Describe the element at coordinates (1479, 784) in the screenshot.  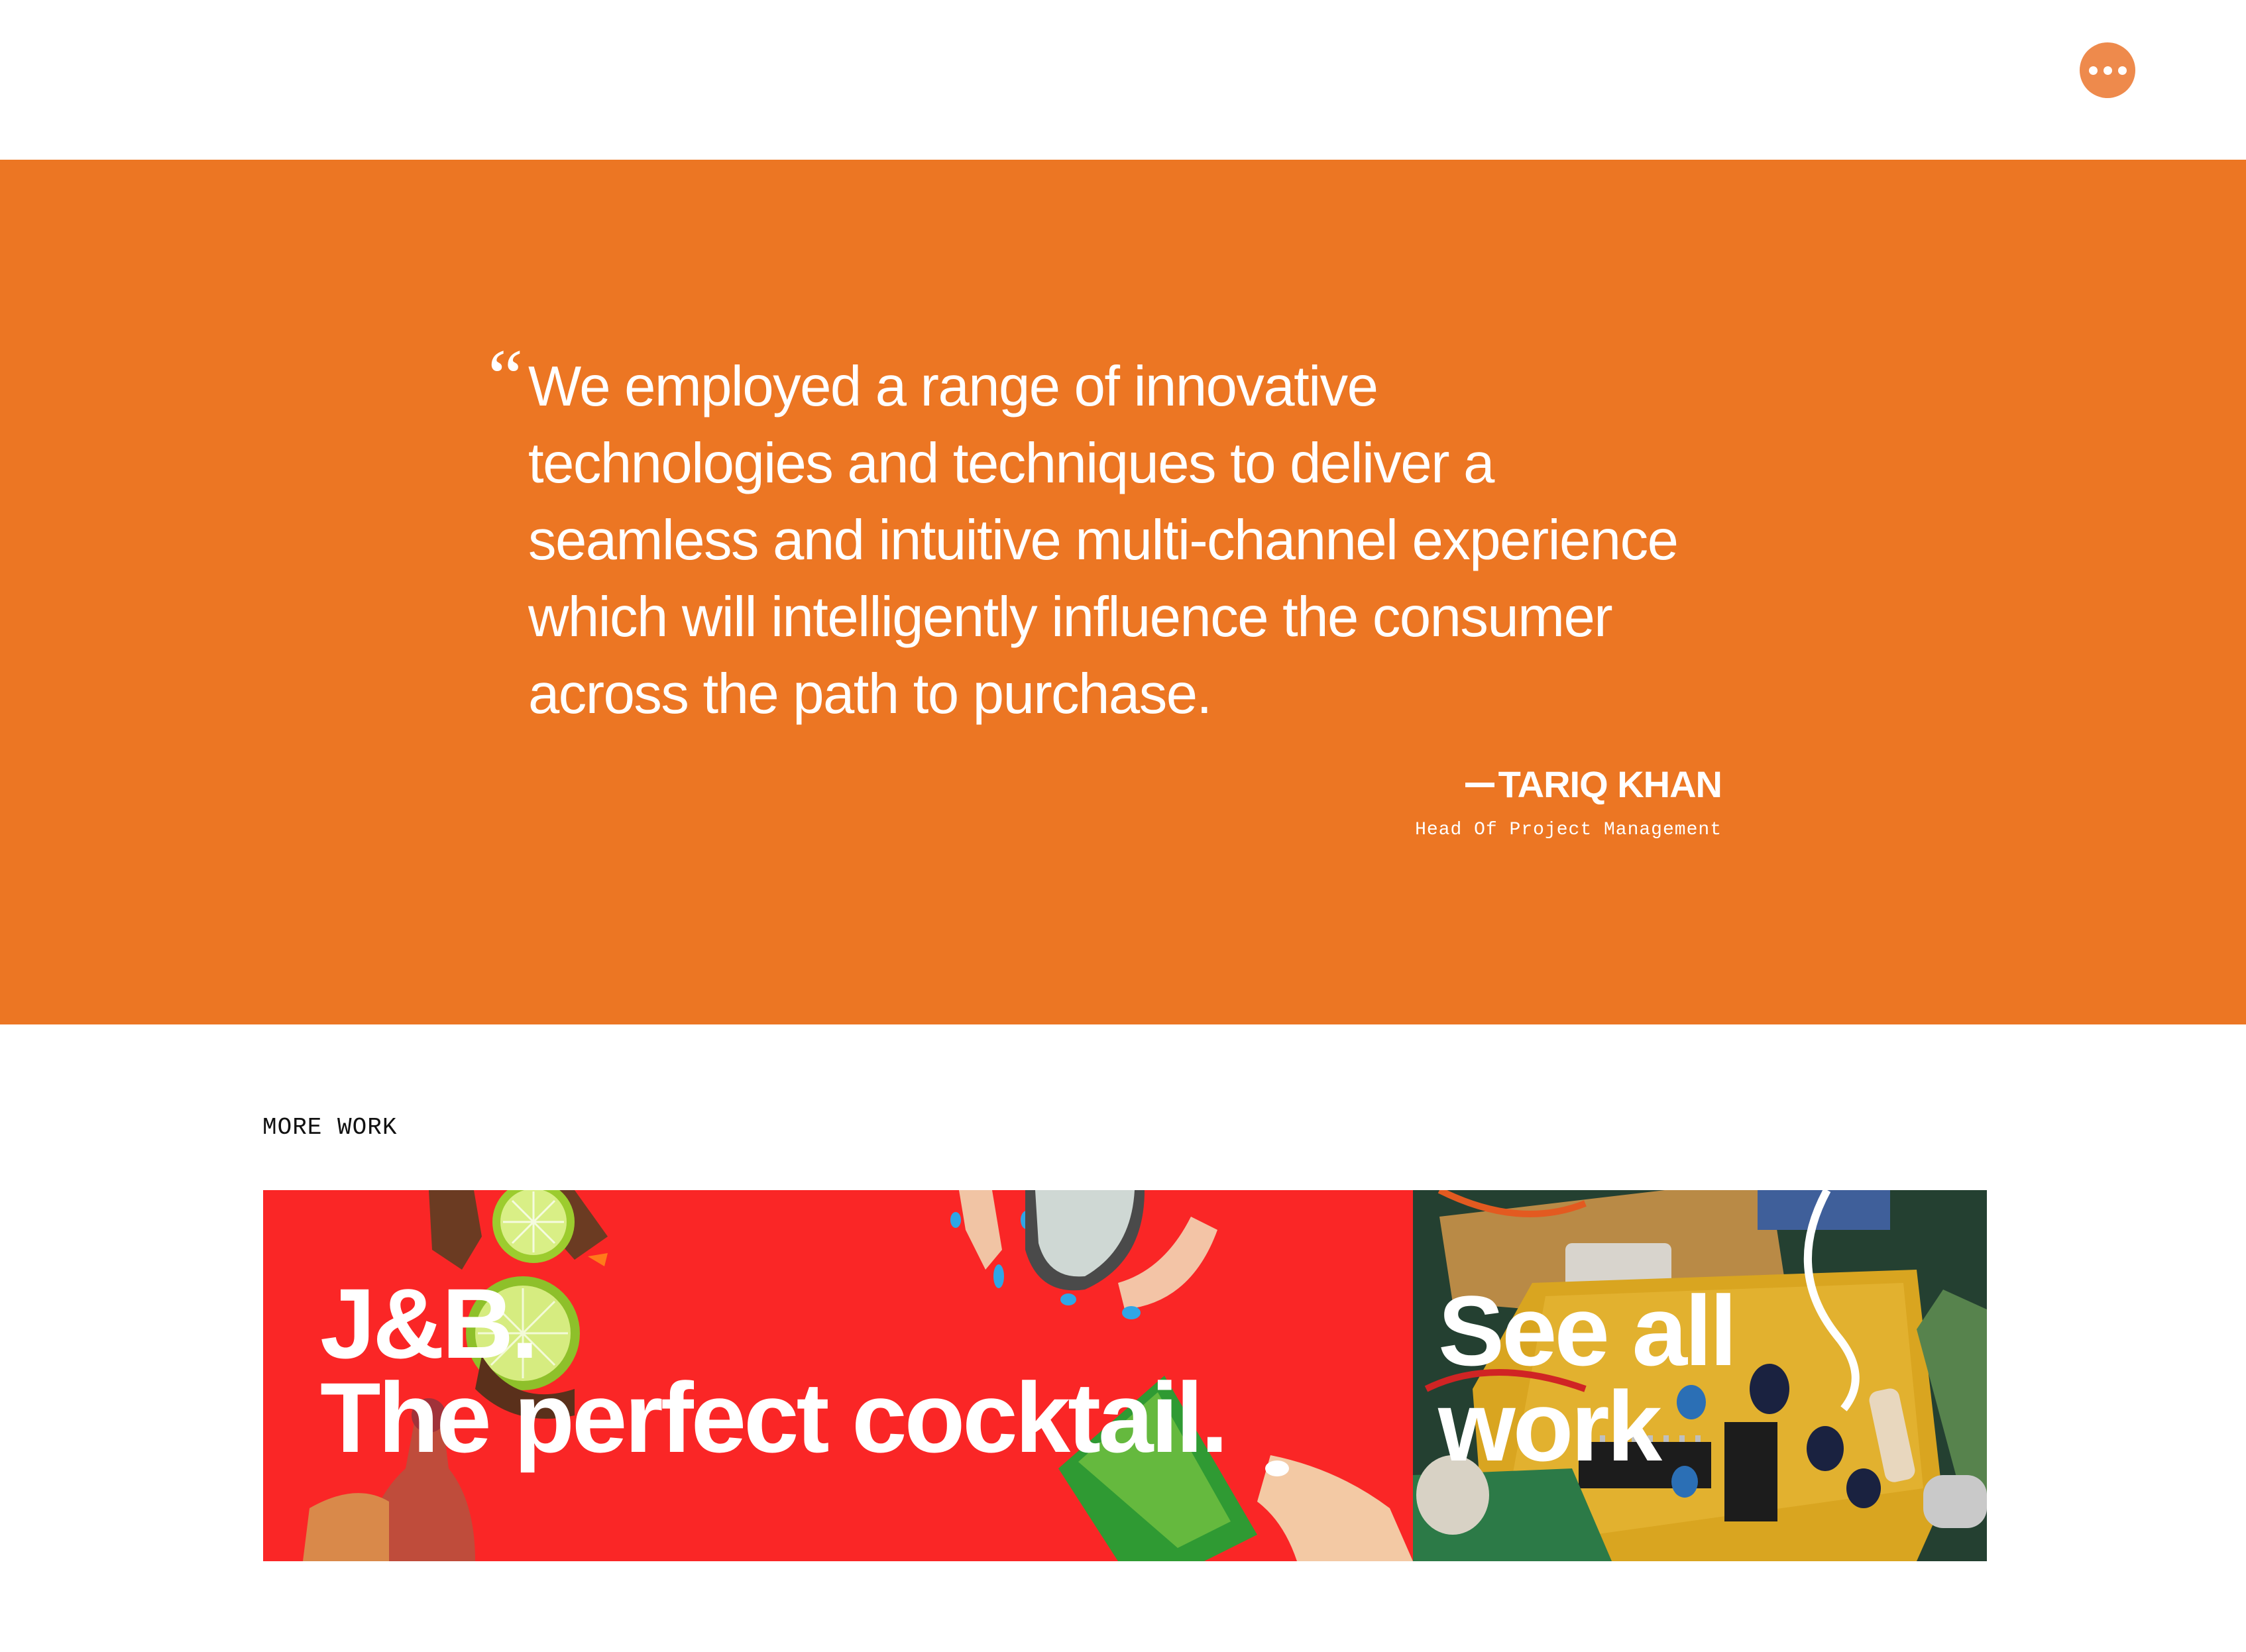
I see `em-dash-icon` at that location.